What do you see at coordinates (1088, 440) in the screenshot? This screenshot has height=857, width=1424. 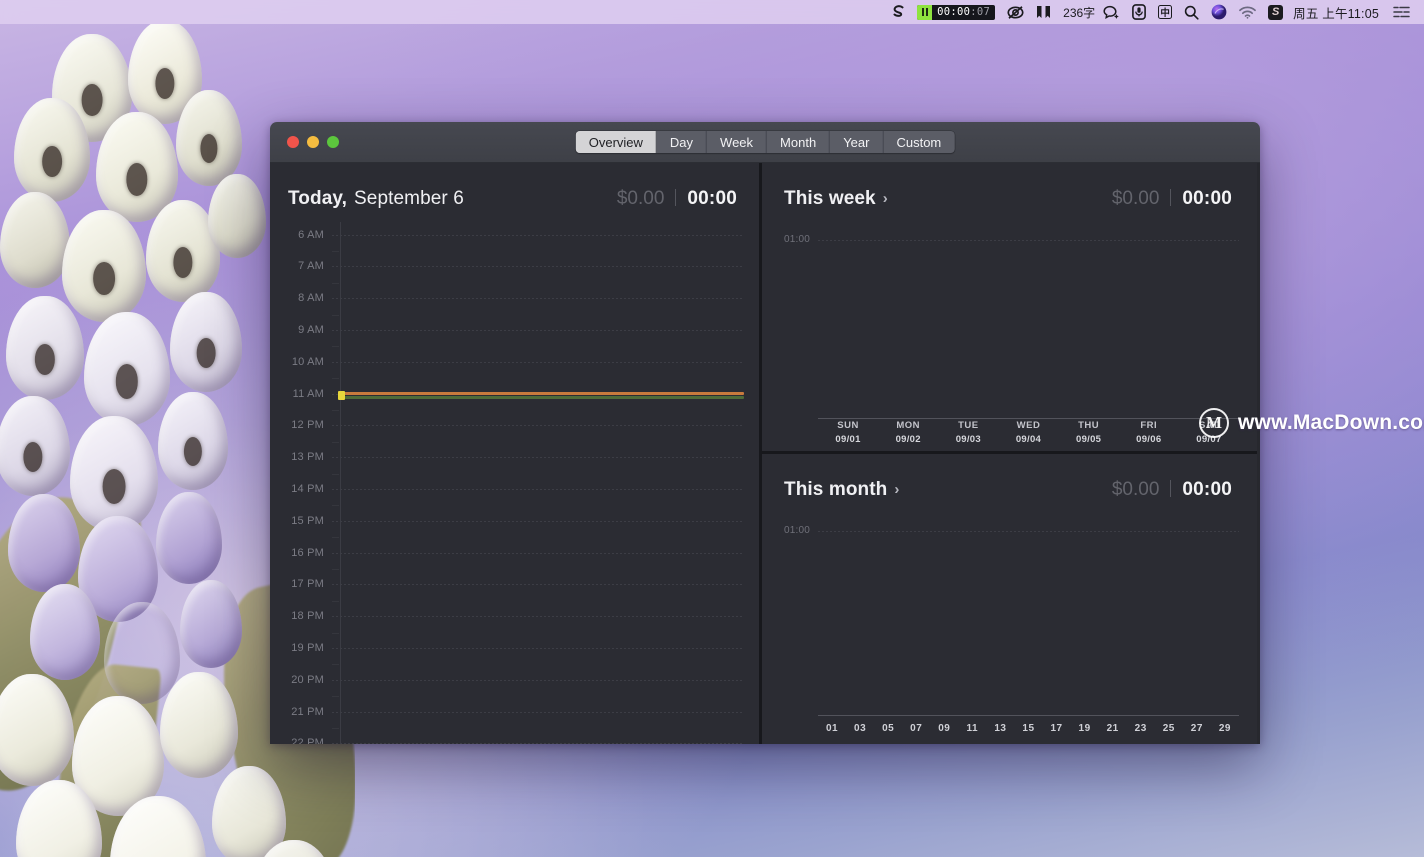 I see `week-date: 09/05` at bounding box center [1088, 440].